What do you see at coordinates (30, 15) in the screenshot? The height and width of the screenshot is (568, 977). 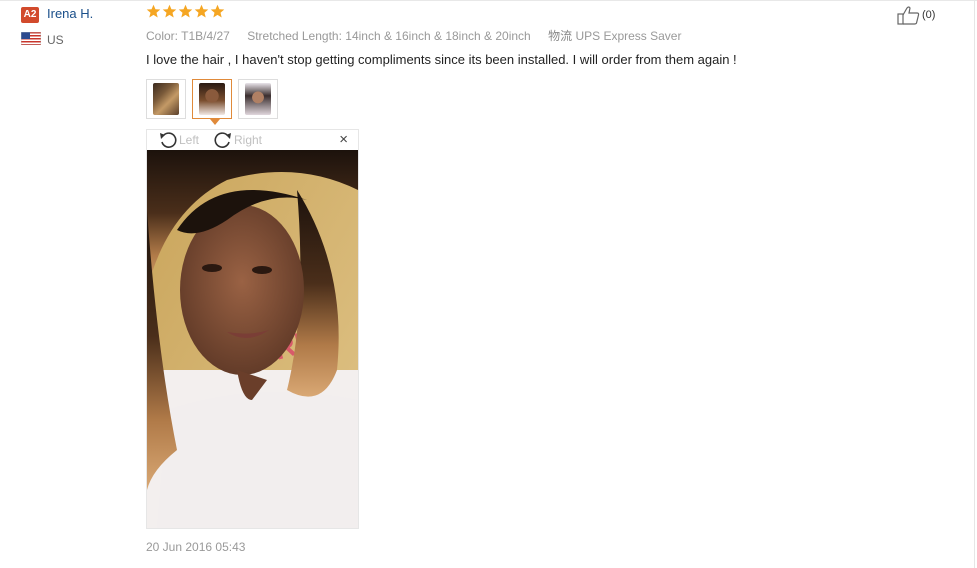 I see `buyer-level-badge: A2` at bounding box center [30, 15].